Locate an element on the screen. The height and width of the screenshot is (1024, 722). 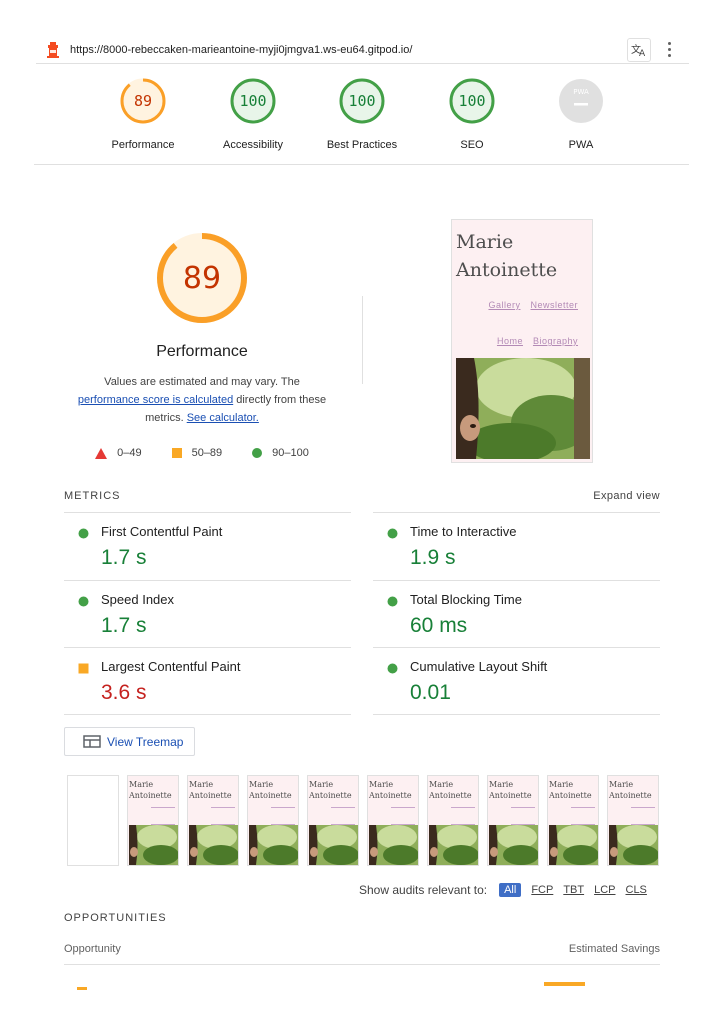
gauge-ring-best-practices: 100 is located at coordinates (362, 101).